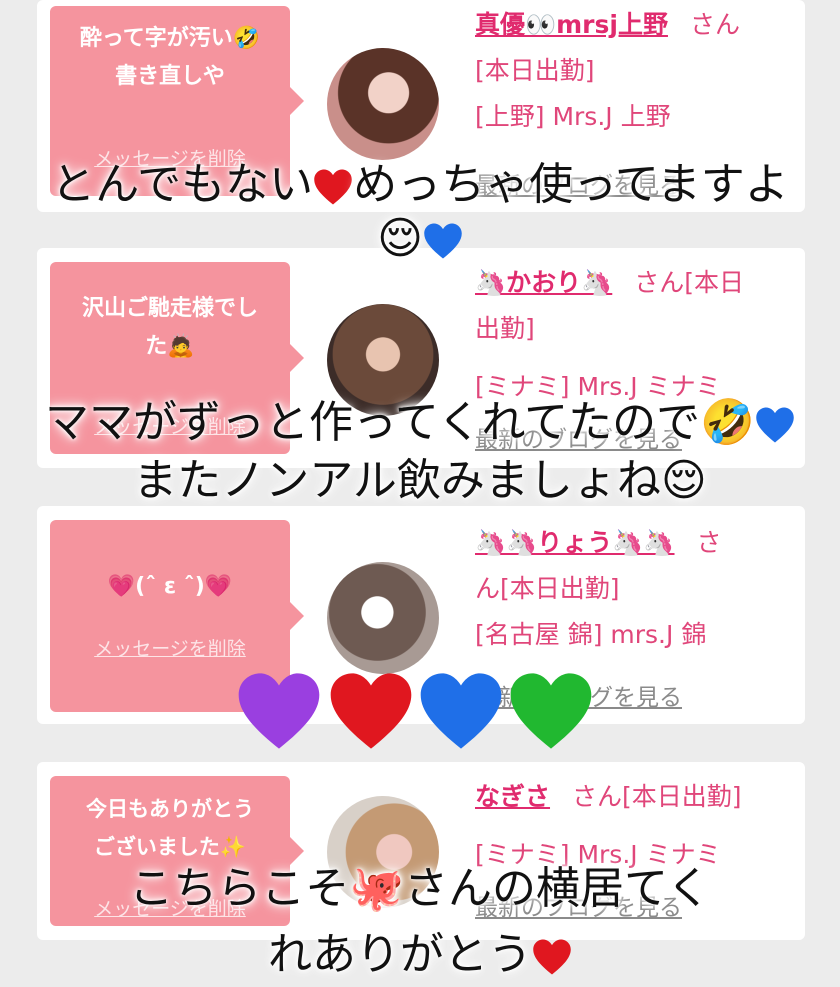 This screenshot has height=987, width=840. I want to click on message-text: 酔って字が汚い🤣 書き直しや, so click(170, 57).